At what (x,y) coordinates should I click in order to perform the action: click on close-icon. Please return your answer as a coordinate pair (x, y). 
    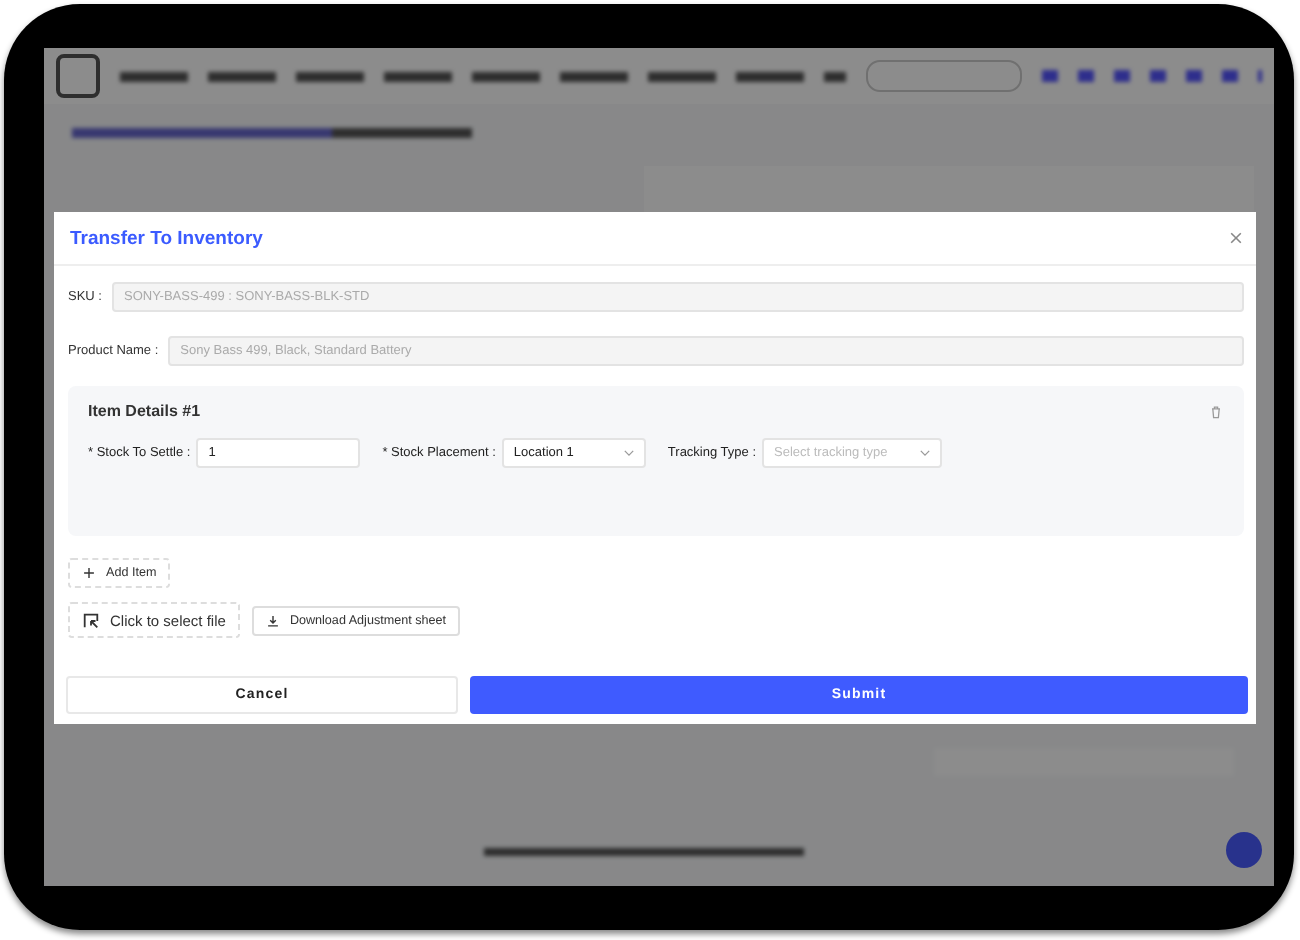
    Looking at the image, I should click on (1236, 238).